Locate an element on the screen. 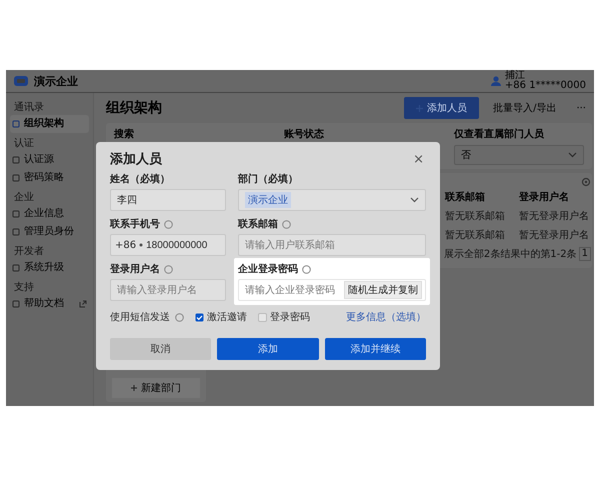 The image size is (600, 480). sidebar-item: 管理员身份 is located at coordinates (49, 232).